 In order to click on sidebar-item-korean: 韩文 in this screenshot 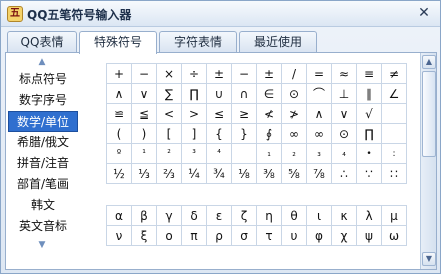, I will do `click(43, 205)`.